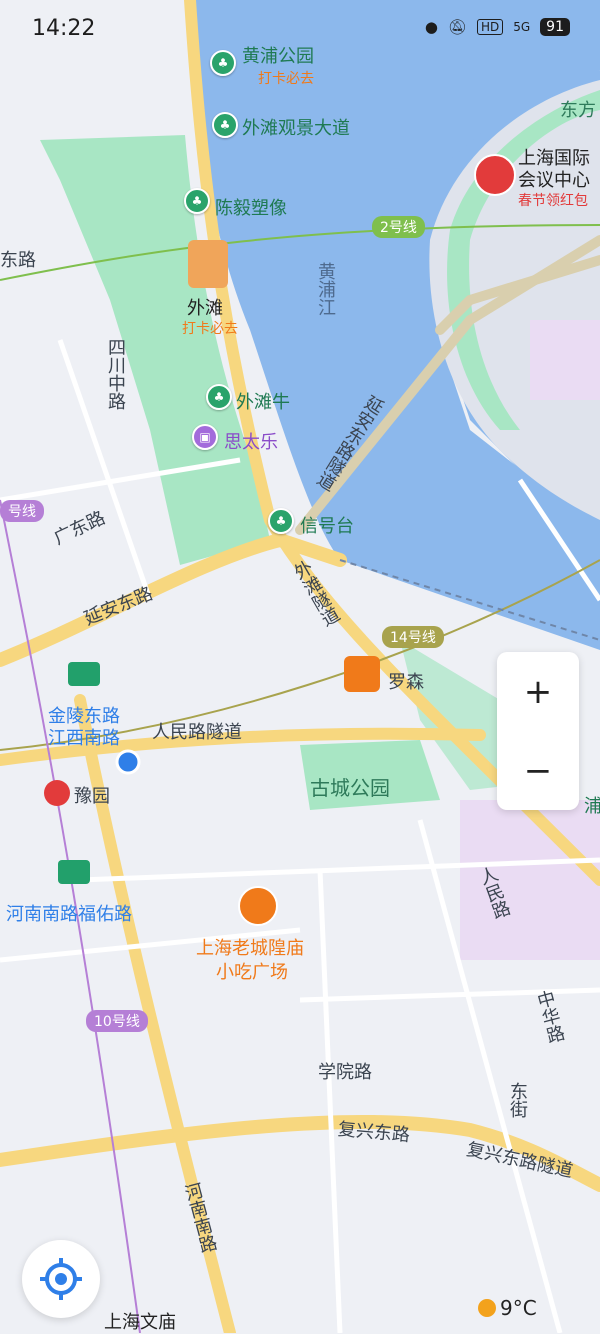 This screenshot has height=1334, width=600. Describe the element at coordinates (128, 762) in the screenshot. I see `user-location-dot` at that location.